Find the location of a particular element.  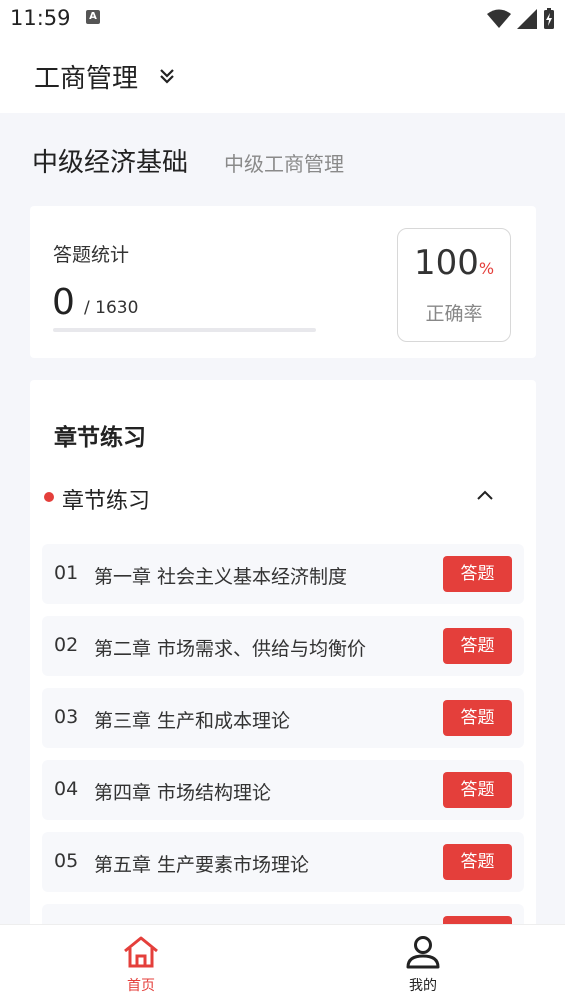

status-time: 11:59 is located at coordinates (40, 18).